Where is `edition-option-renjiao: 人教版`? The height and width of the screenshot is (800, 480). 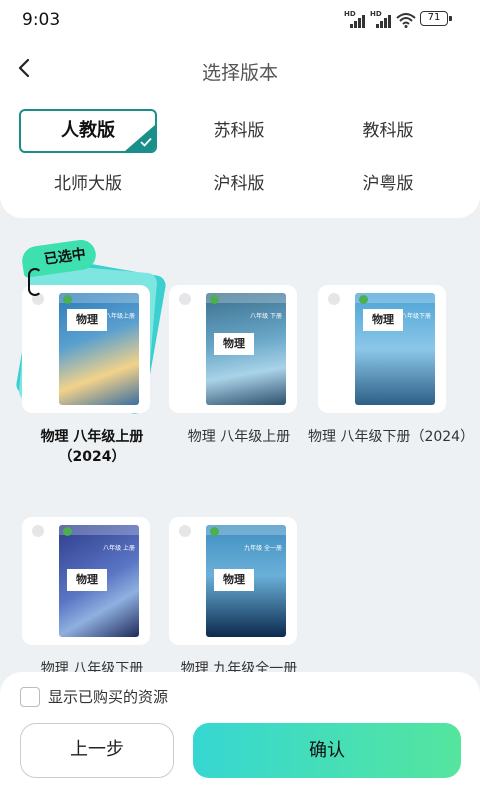 edition-option-renjiao: 人教版 is located at coordinates (88, 131).